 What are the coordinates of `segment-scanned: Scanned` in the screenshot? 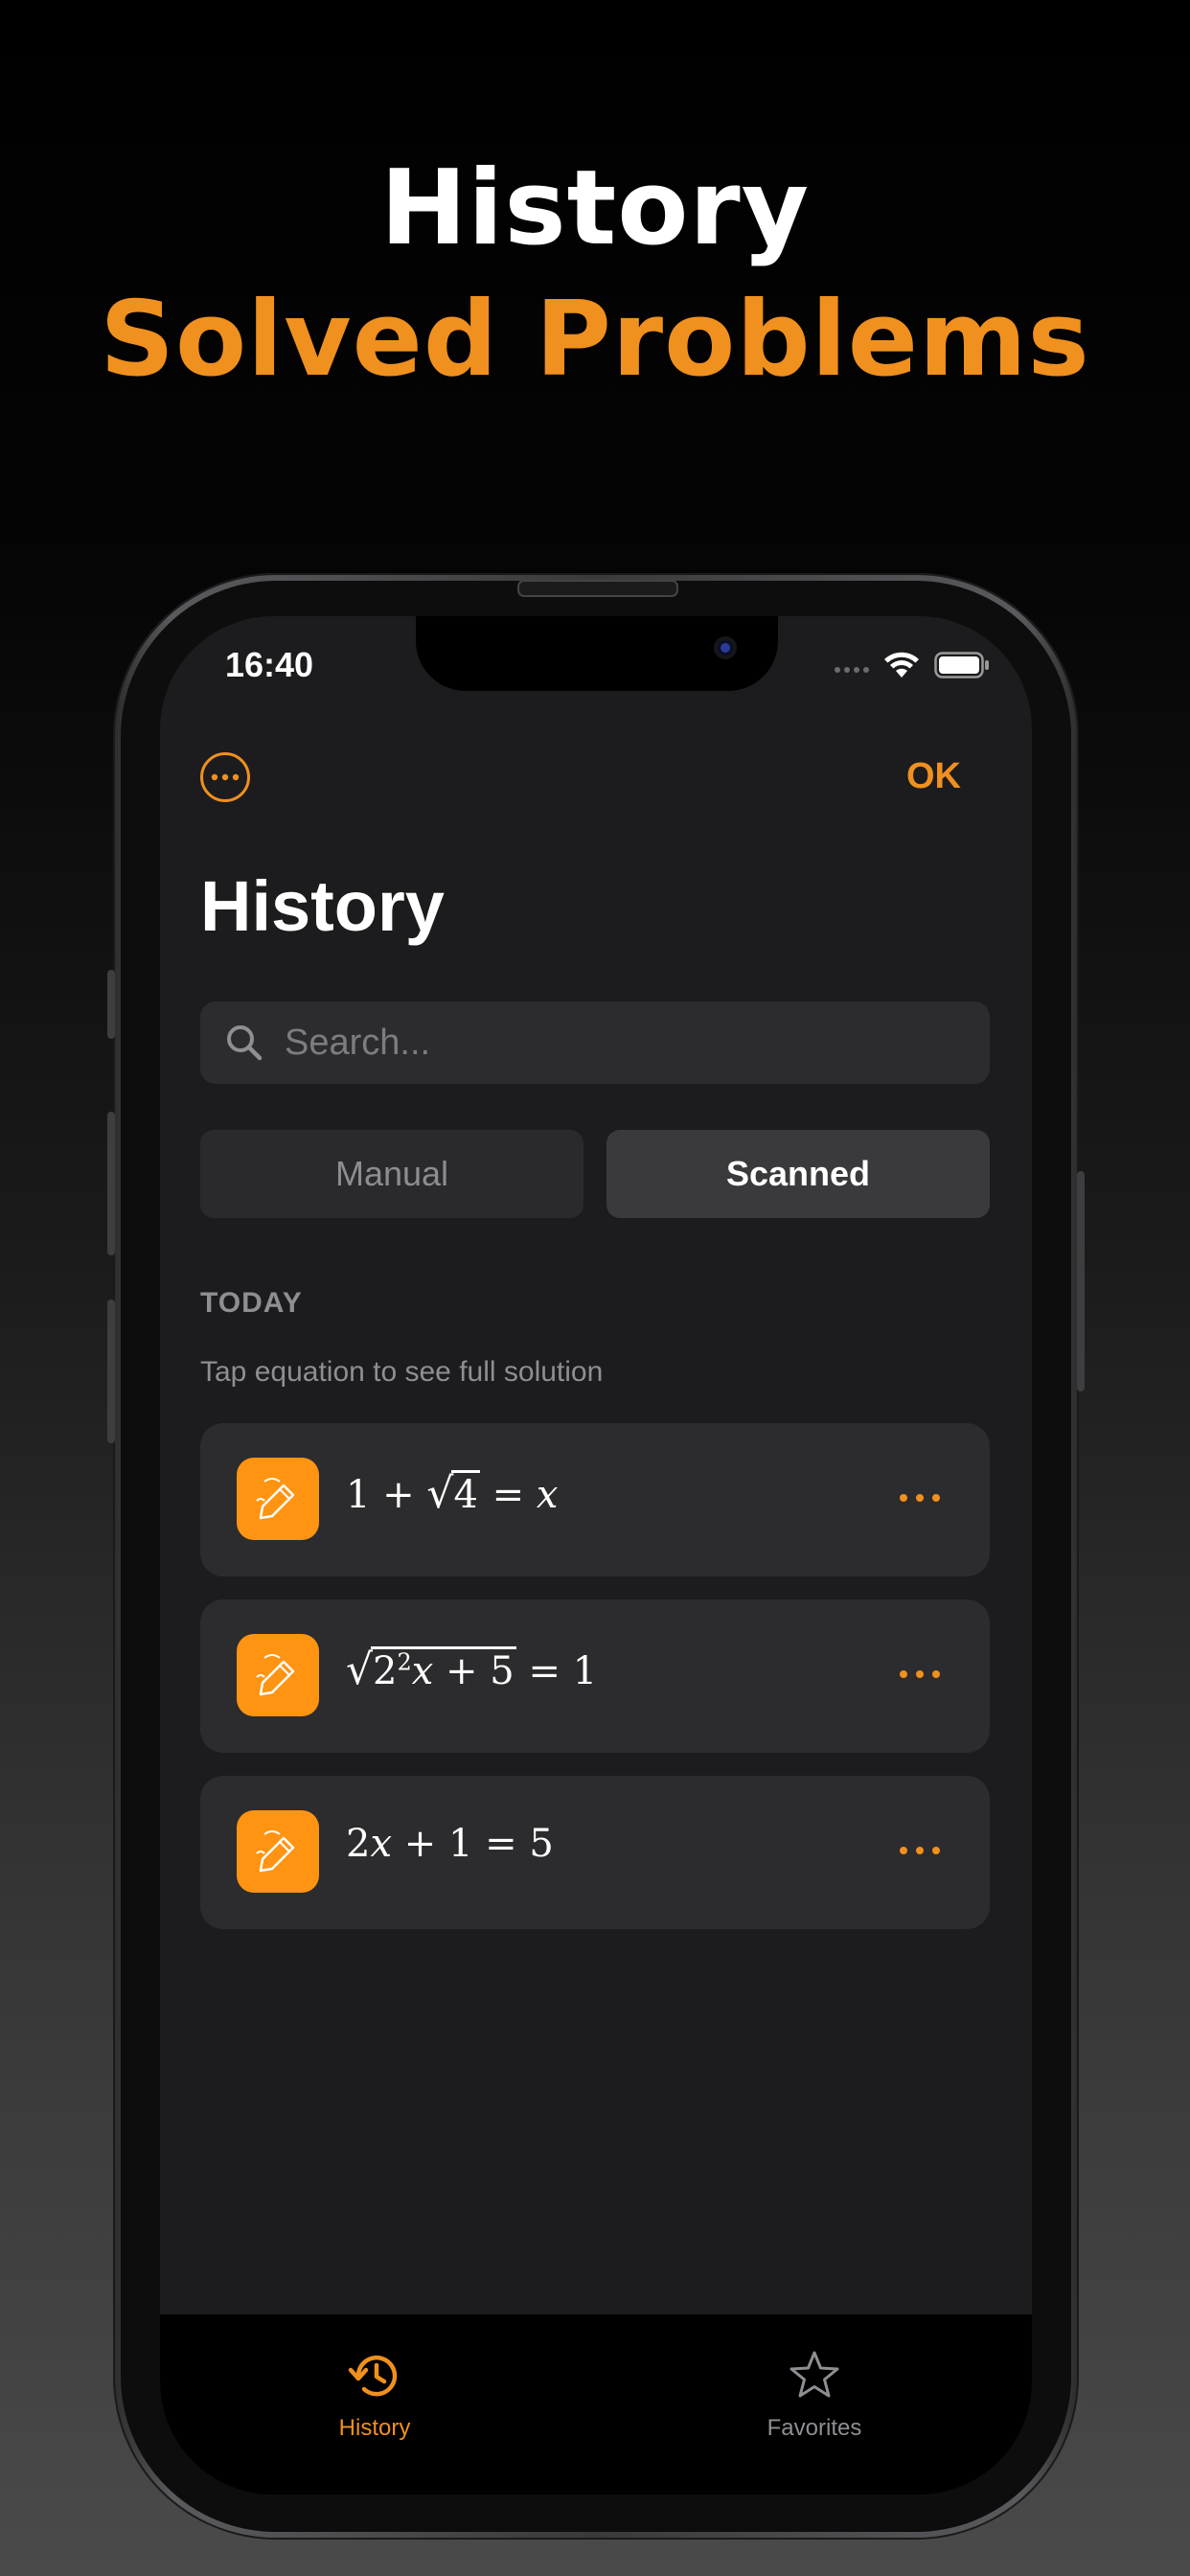 It's located at (798, 1174).